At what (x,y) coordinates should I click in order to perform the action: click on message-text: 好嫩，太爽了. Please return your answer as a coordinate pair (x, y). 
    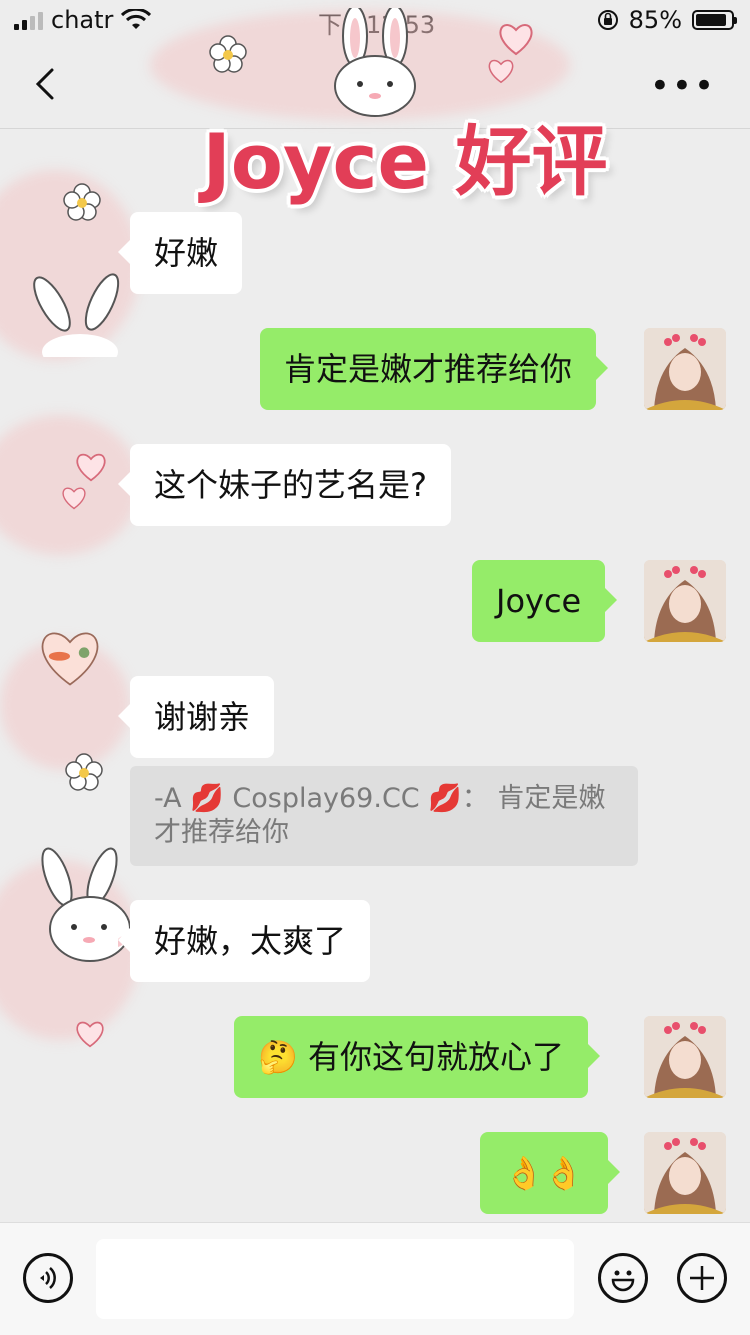
    Looking at the image, I should click on (250, 941).